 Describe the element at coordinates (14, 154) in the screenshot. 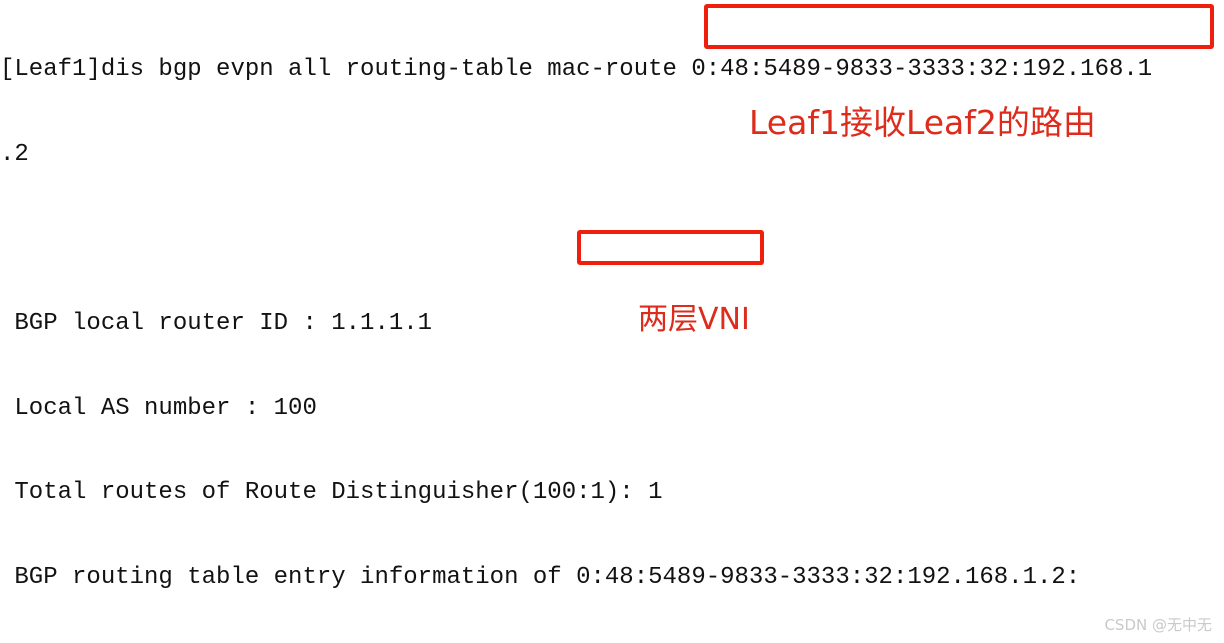

I see `terminal-line: .2` at that location.